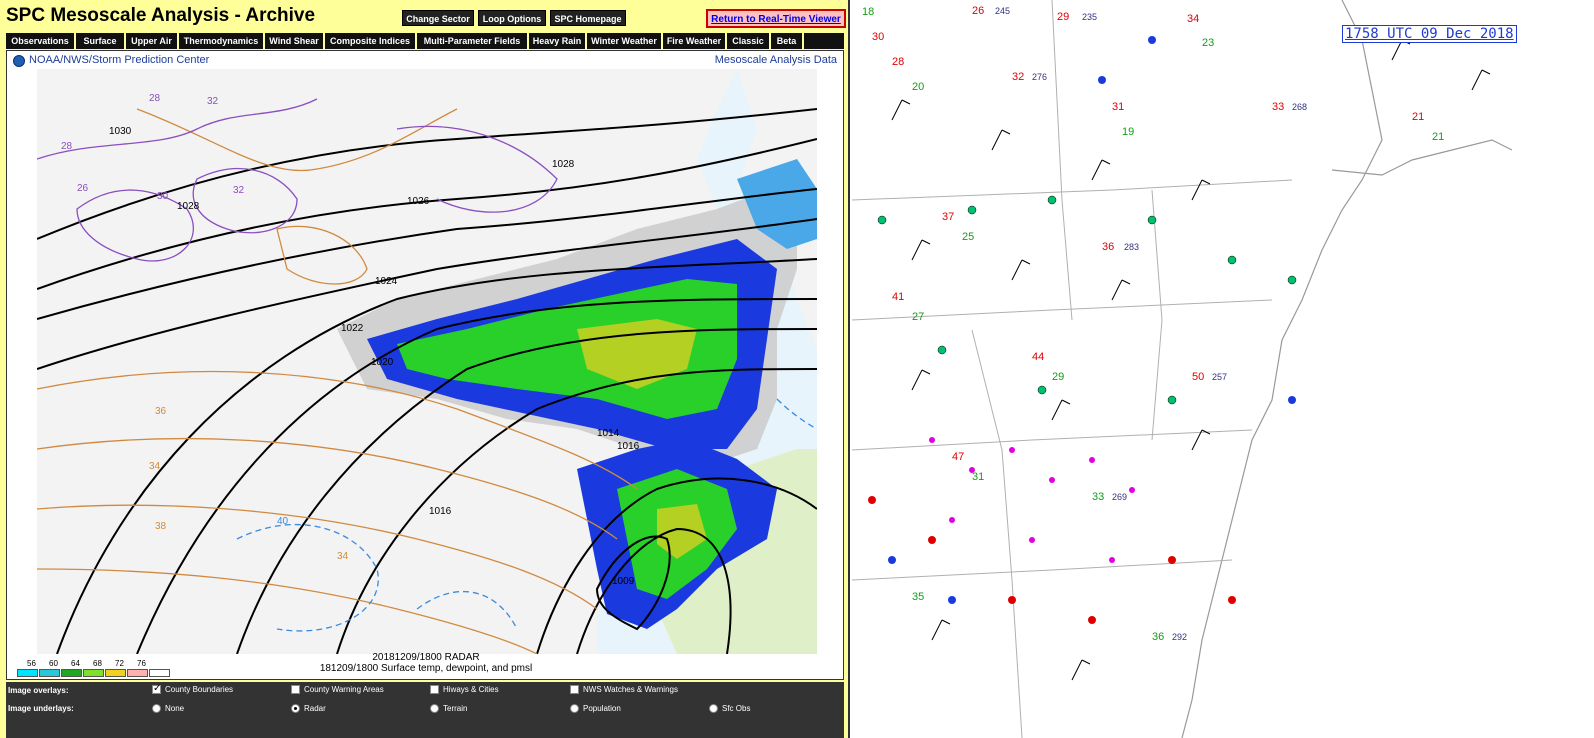 The width and height of the screenshot is (1594, 738). I want to click on temp-obs: 21, so click(1418, 117).